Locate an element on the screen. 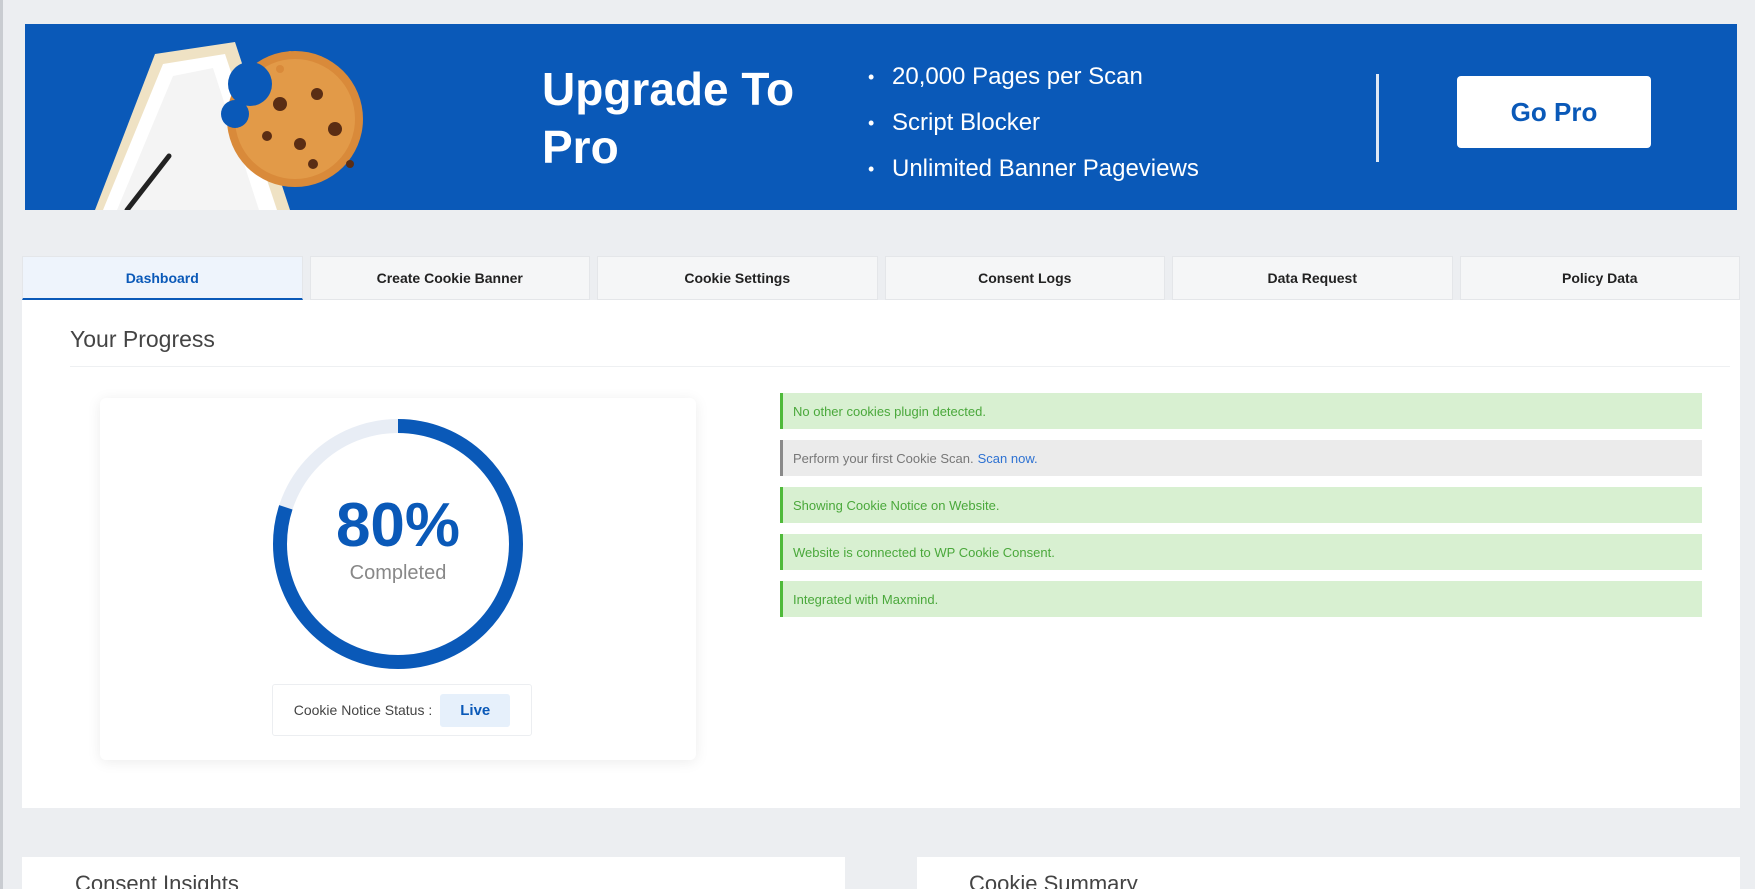 The height and width of the screenshot is (889, 1755). window-edge is located at coordinates (1, 444).